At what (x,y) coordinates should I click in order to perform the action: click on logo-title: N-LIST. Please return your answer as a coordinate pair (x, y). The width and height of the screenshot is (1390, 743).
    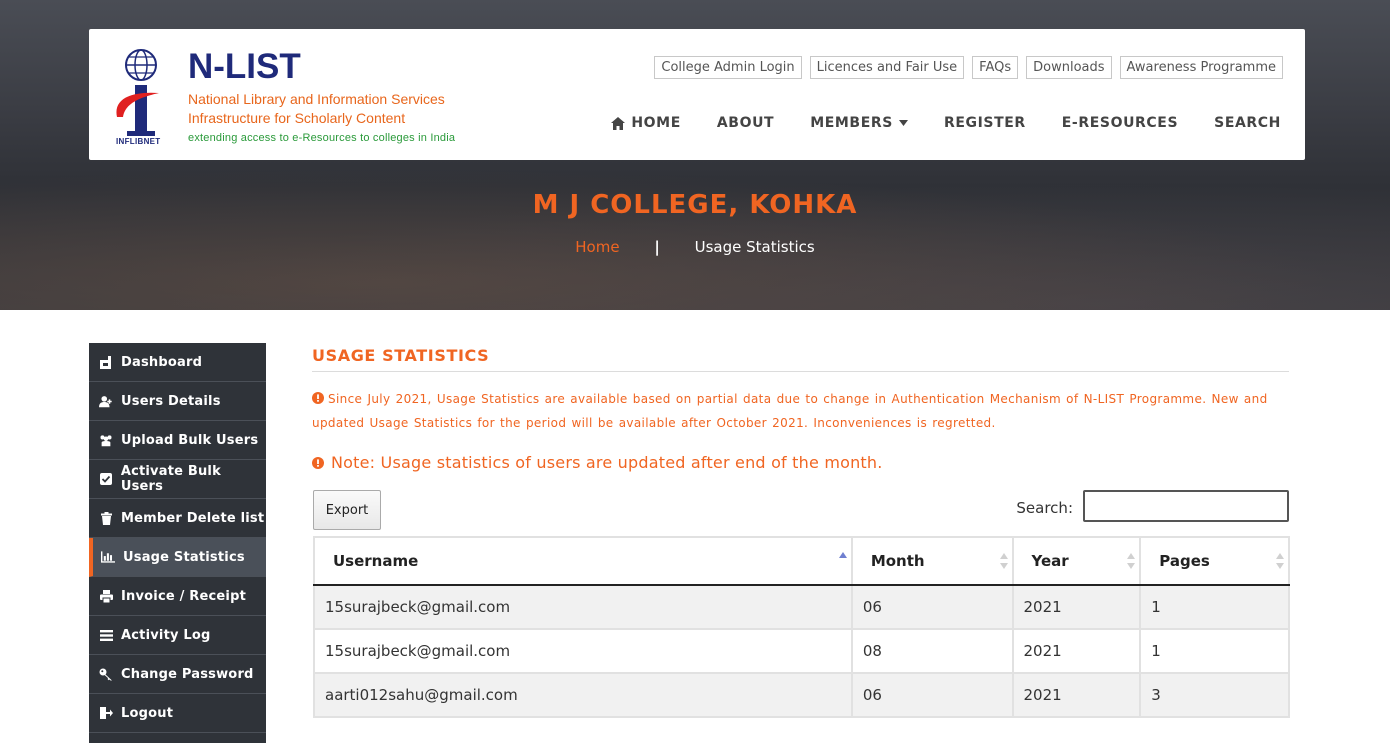
    Looking at the image, I should click on (244, 66).